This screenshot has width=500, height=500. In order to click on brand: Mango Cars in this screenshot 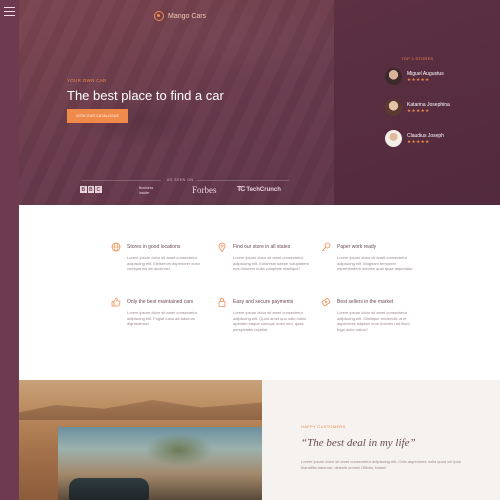, I will do `click(180, 16)`.